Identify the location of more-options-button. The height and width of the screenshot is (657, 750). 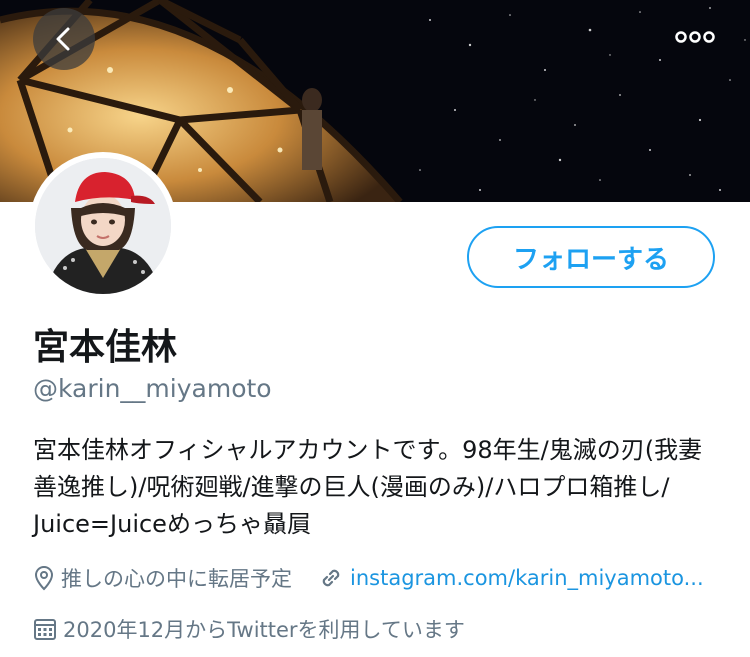
(695, 37).